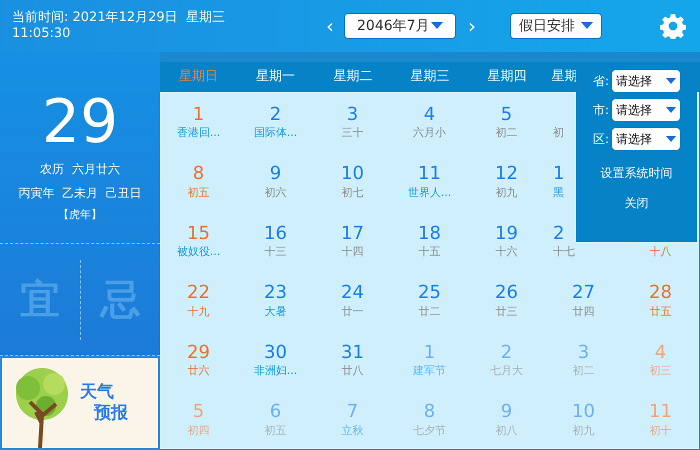  Describe the element at coordinates (198, 353) in the screenshot. I see `day-number: 29` at that location.